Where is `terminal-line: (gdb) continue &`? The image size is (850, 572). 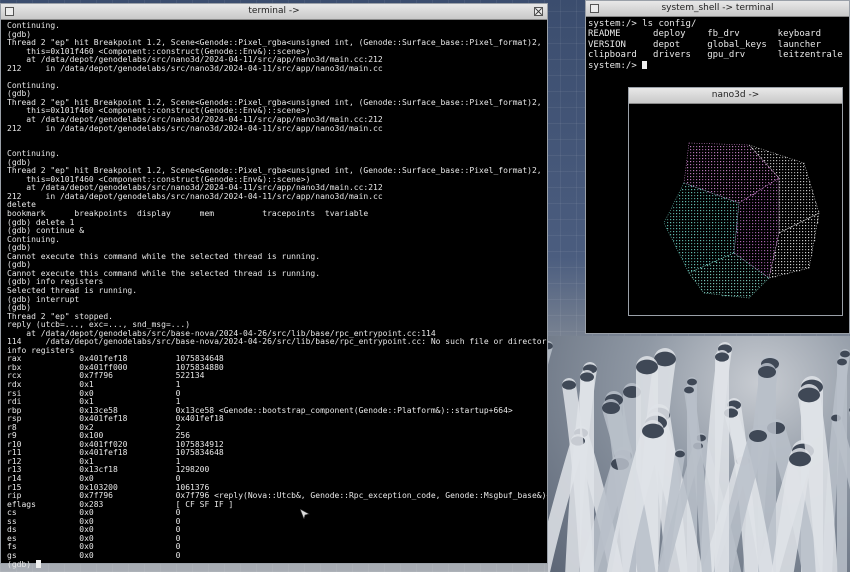 terminal-line: (gdb) continue & is located at coordinates (46, 231).